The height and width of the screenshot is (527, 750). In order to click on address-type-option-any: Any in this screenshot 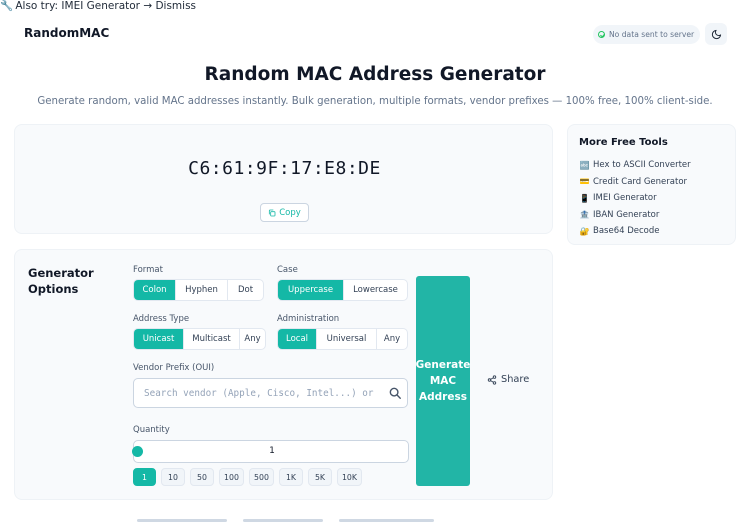, I will do `click(252, 339)`.